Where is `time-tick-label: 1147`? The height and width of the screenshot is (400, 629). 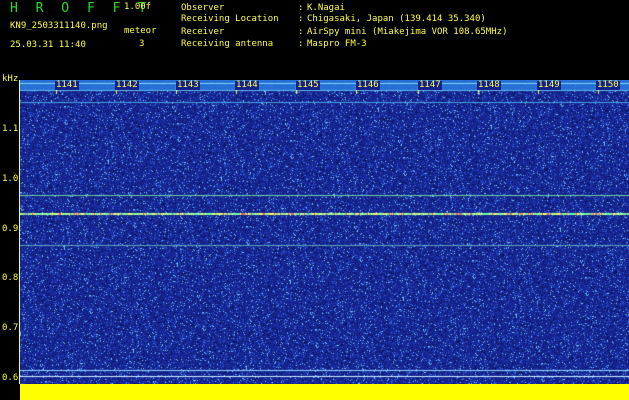
time-tick-label: 1147 is located at coordinates (430, 85).